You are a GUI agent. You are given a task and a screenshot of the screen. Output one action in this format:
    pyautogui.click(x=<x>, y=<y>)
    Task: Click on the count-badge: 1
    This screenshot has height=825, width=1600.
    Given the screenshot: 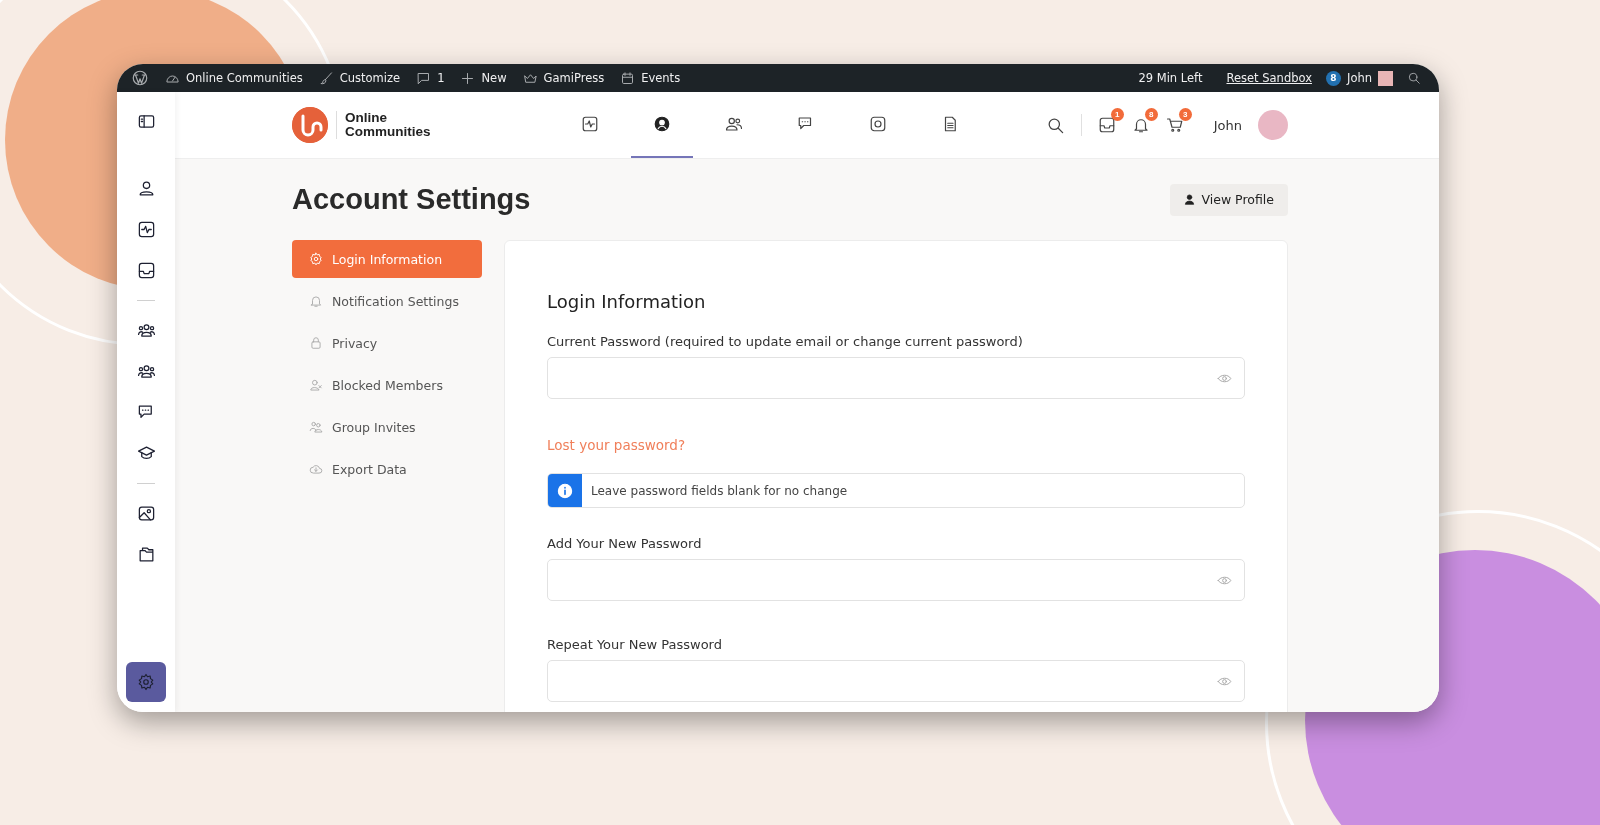 What is the action you would take?
    pyautogui.click(x=1117, y=114)
    